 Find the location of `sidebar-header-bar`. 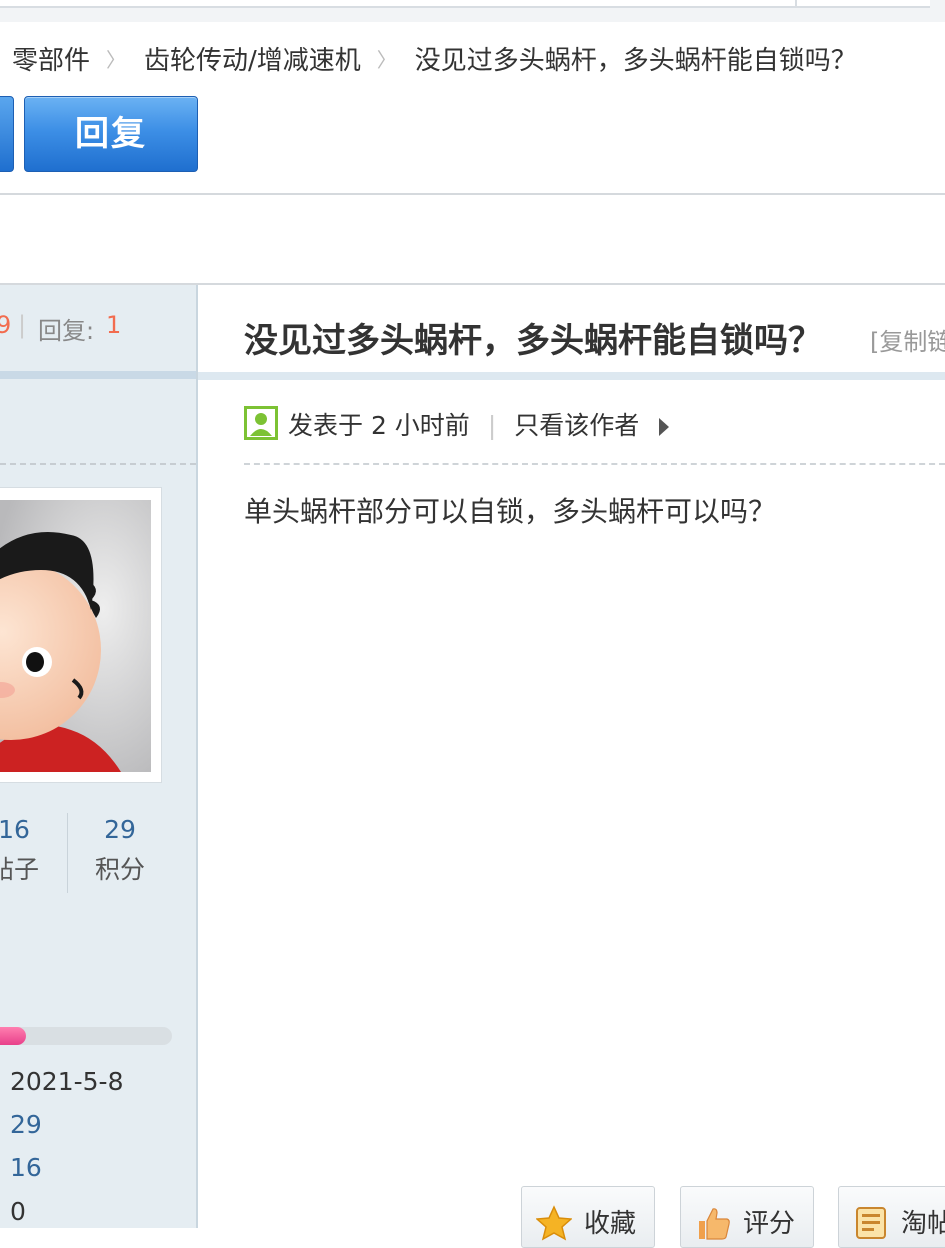

sidebar-header-bar is located at coordinates (98, 375).